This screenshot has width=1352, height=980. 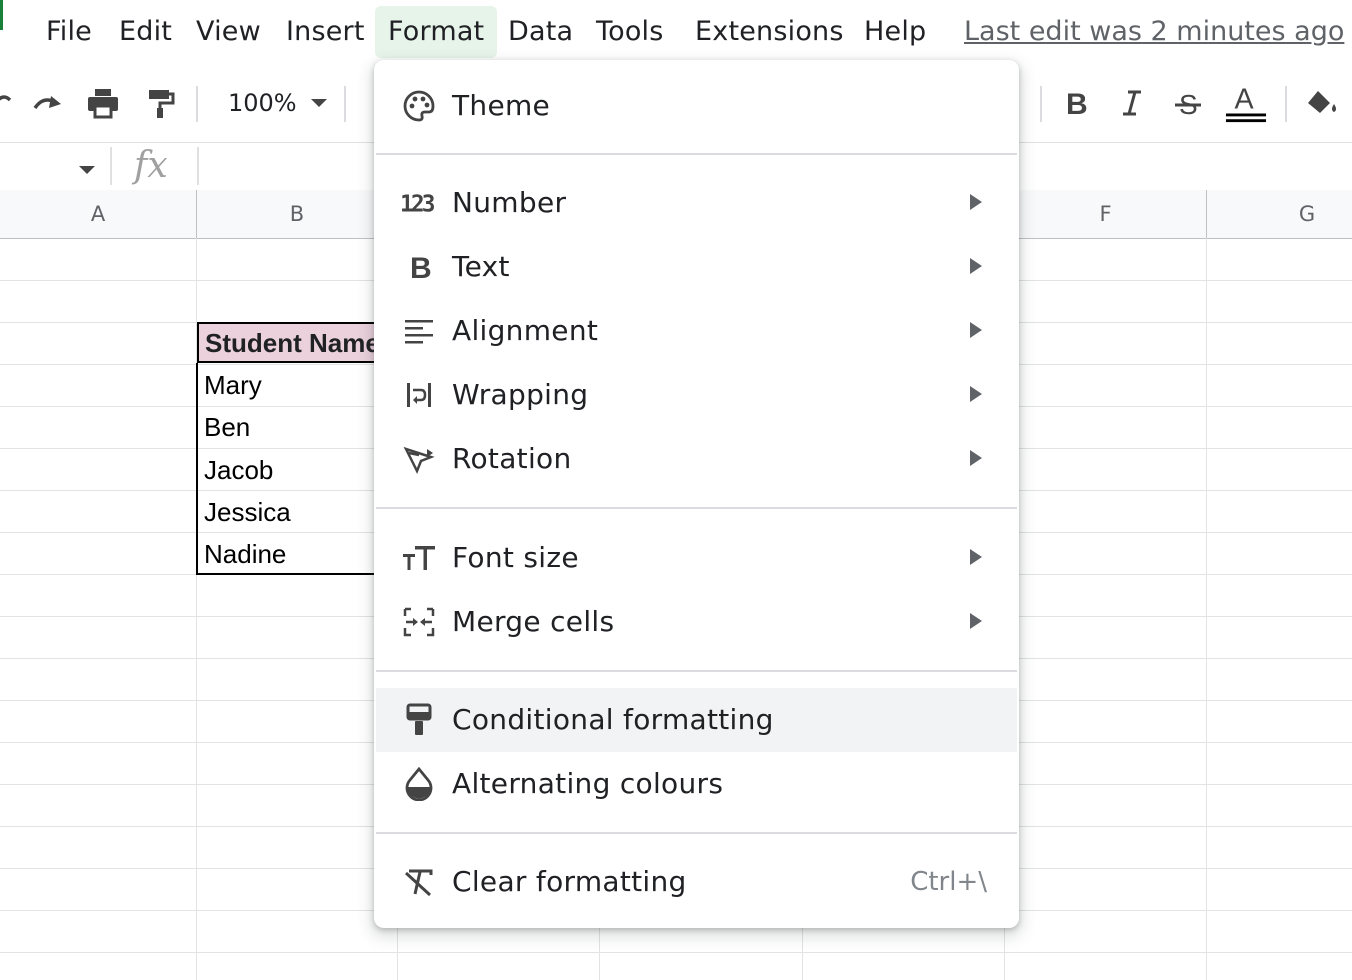 I want to click on menu-item-clear-formatting: Clear formatting Ctrl+\, so click(x=696, y=882).